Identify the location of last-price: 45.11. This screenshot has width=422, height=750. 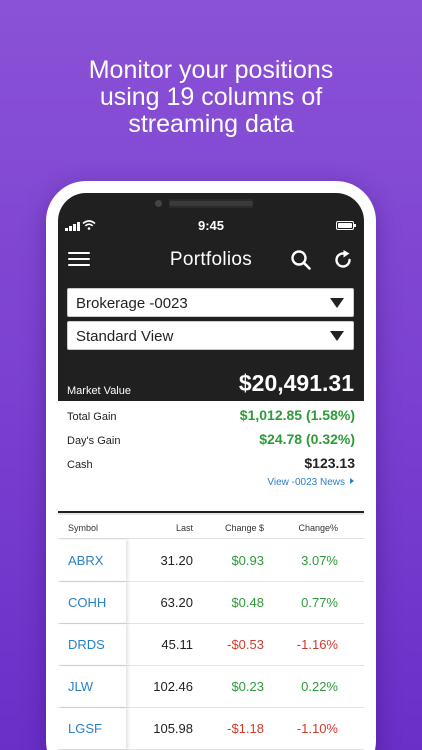
(177, 644).